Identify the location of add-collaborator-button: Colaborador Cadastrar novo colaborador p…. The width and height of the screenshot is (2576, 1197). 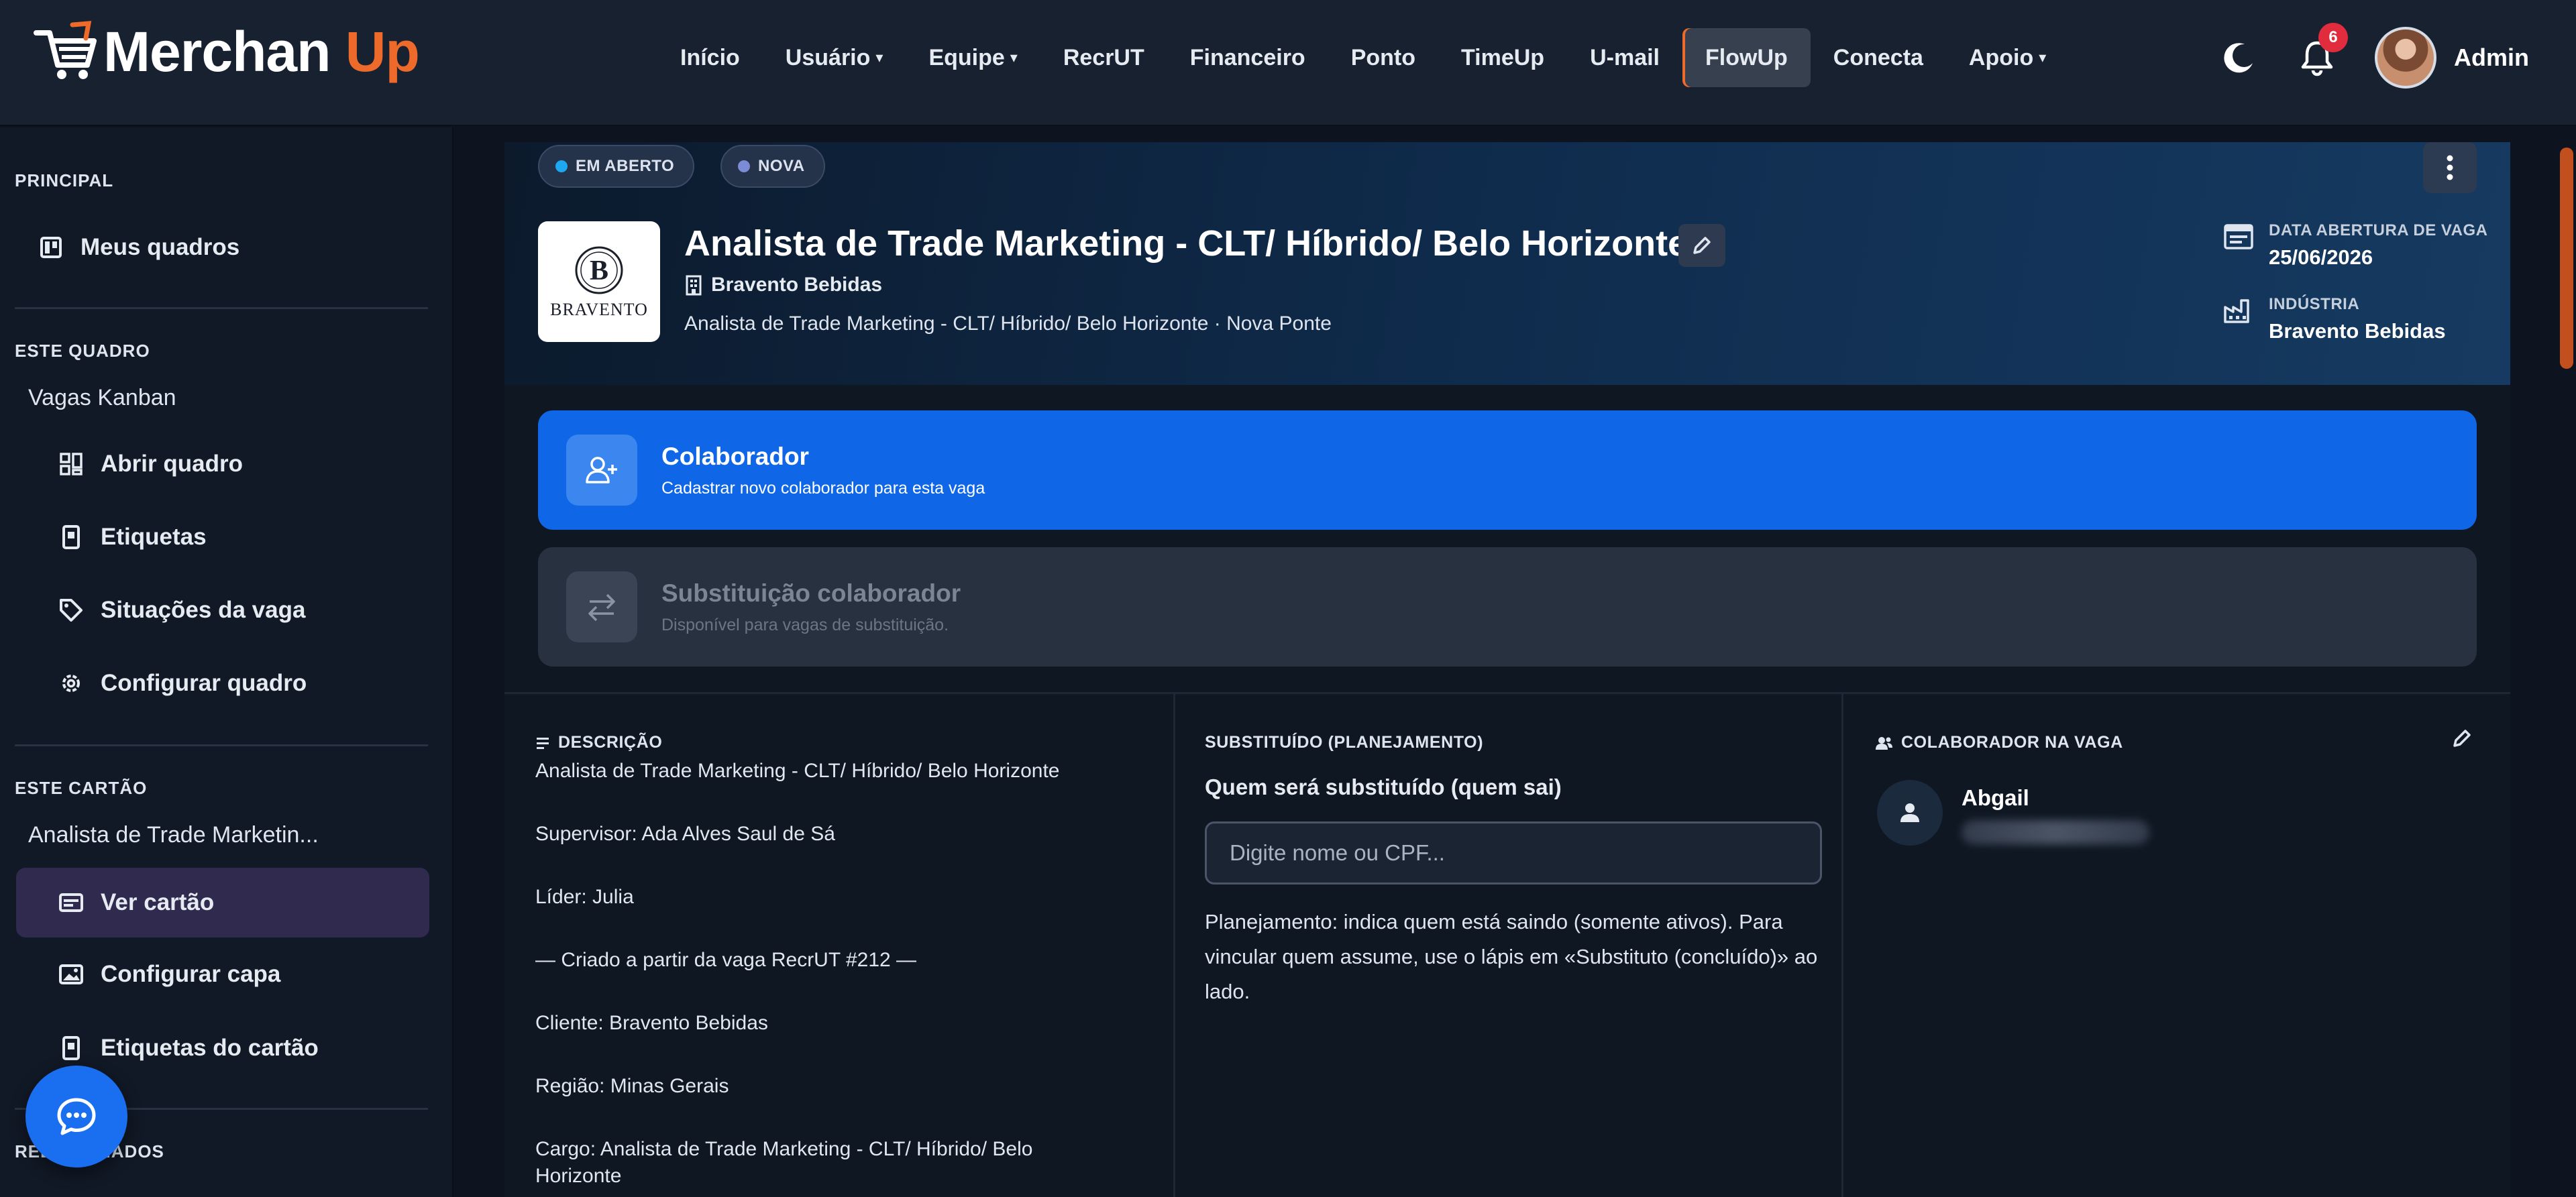
(1507, 470).